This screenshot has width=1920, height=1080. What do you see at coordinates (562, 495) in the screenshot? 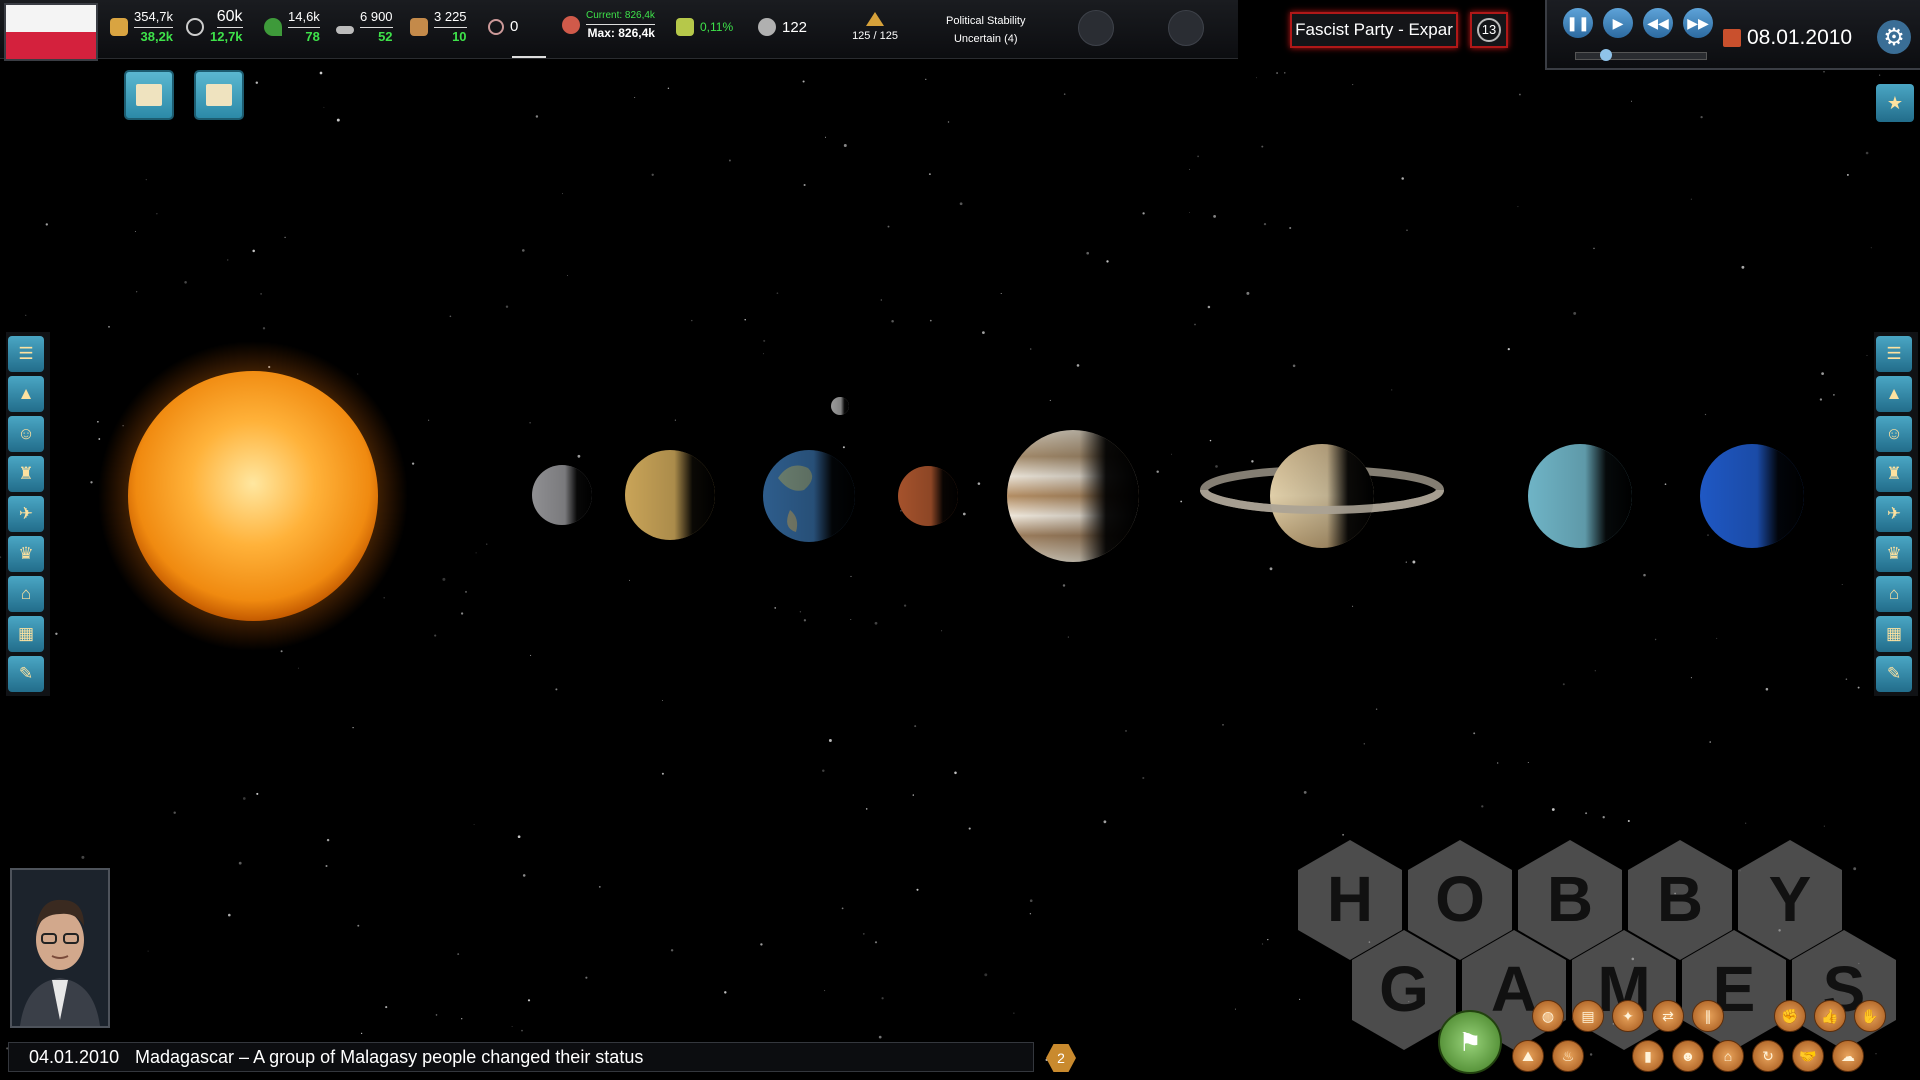
I see `planet-mercury` at bounding box center [562, 495].